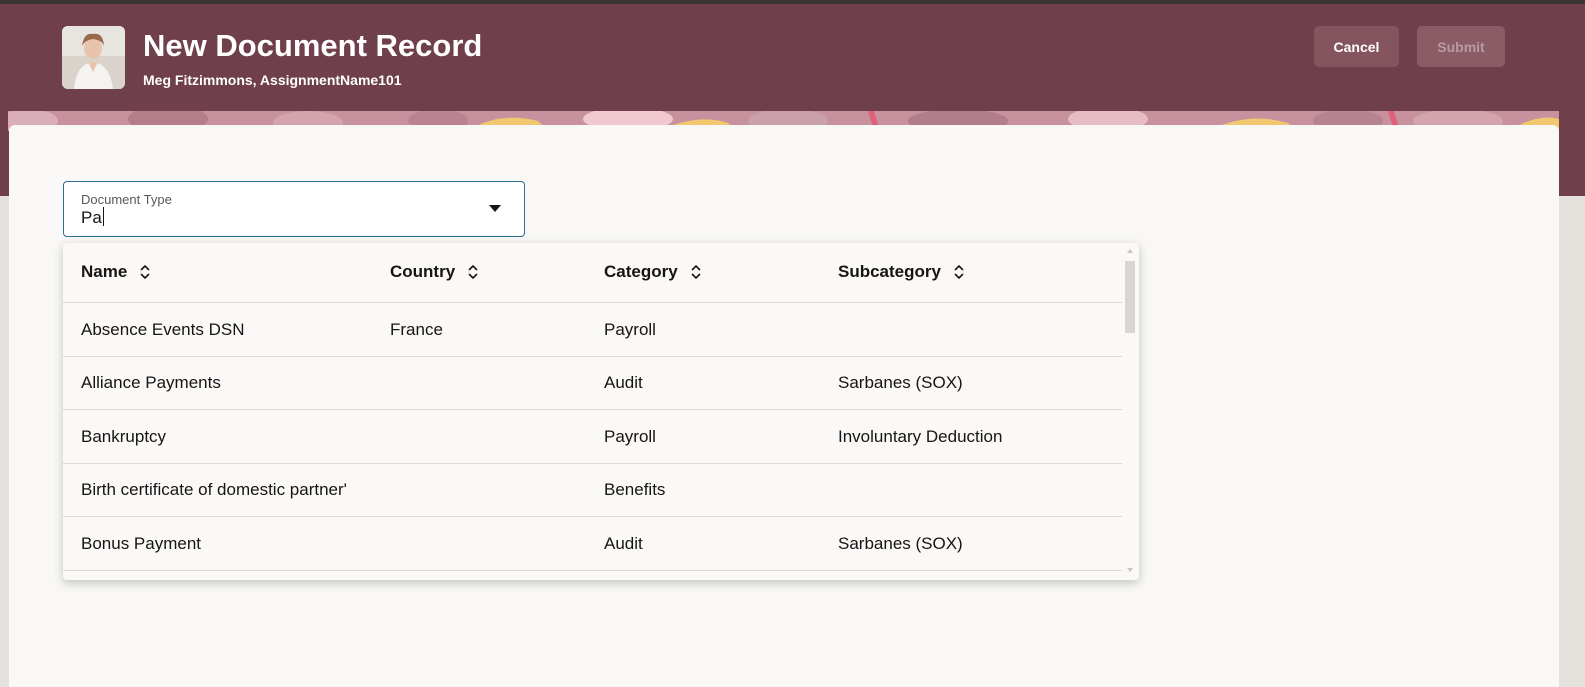  Describe the element at coordinates (592, 330) in the screenshot. I see `table-row: Absence Events DSN France Payroll` at that location.